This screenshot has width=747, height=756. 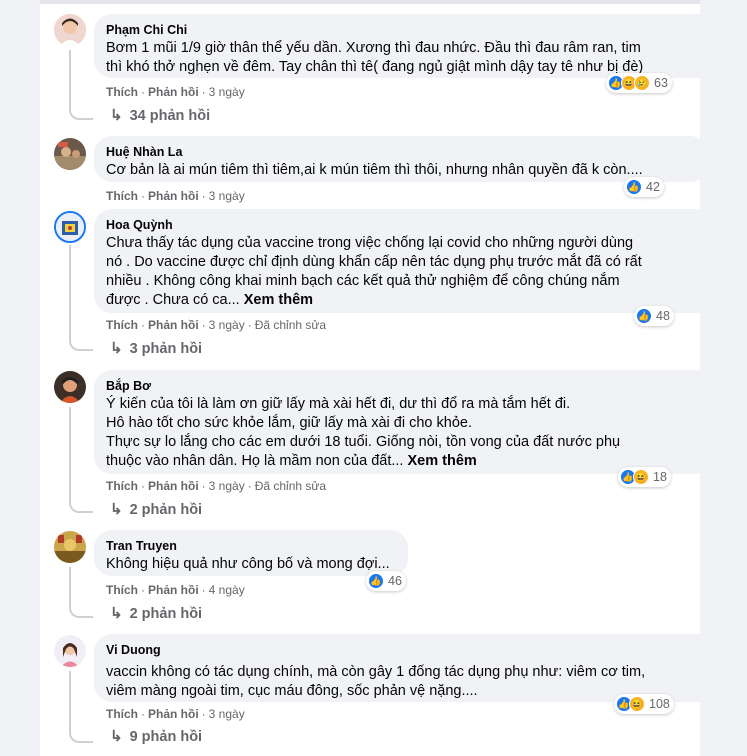 I want to click on reaction-summary: 👍 48, so click(x=654, y=316).